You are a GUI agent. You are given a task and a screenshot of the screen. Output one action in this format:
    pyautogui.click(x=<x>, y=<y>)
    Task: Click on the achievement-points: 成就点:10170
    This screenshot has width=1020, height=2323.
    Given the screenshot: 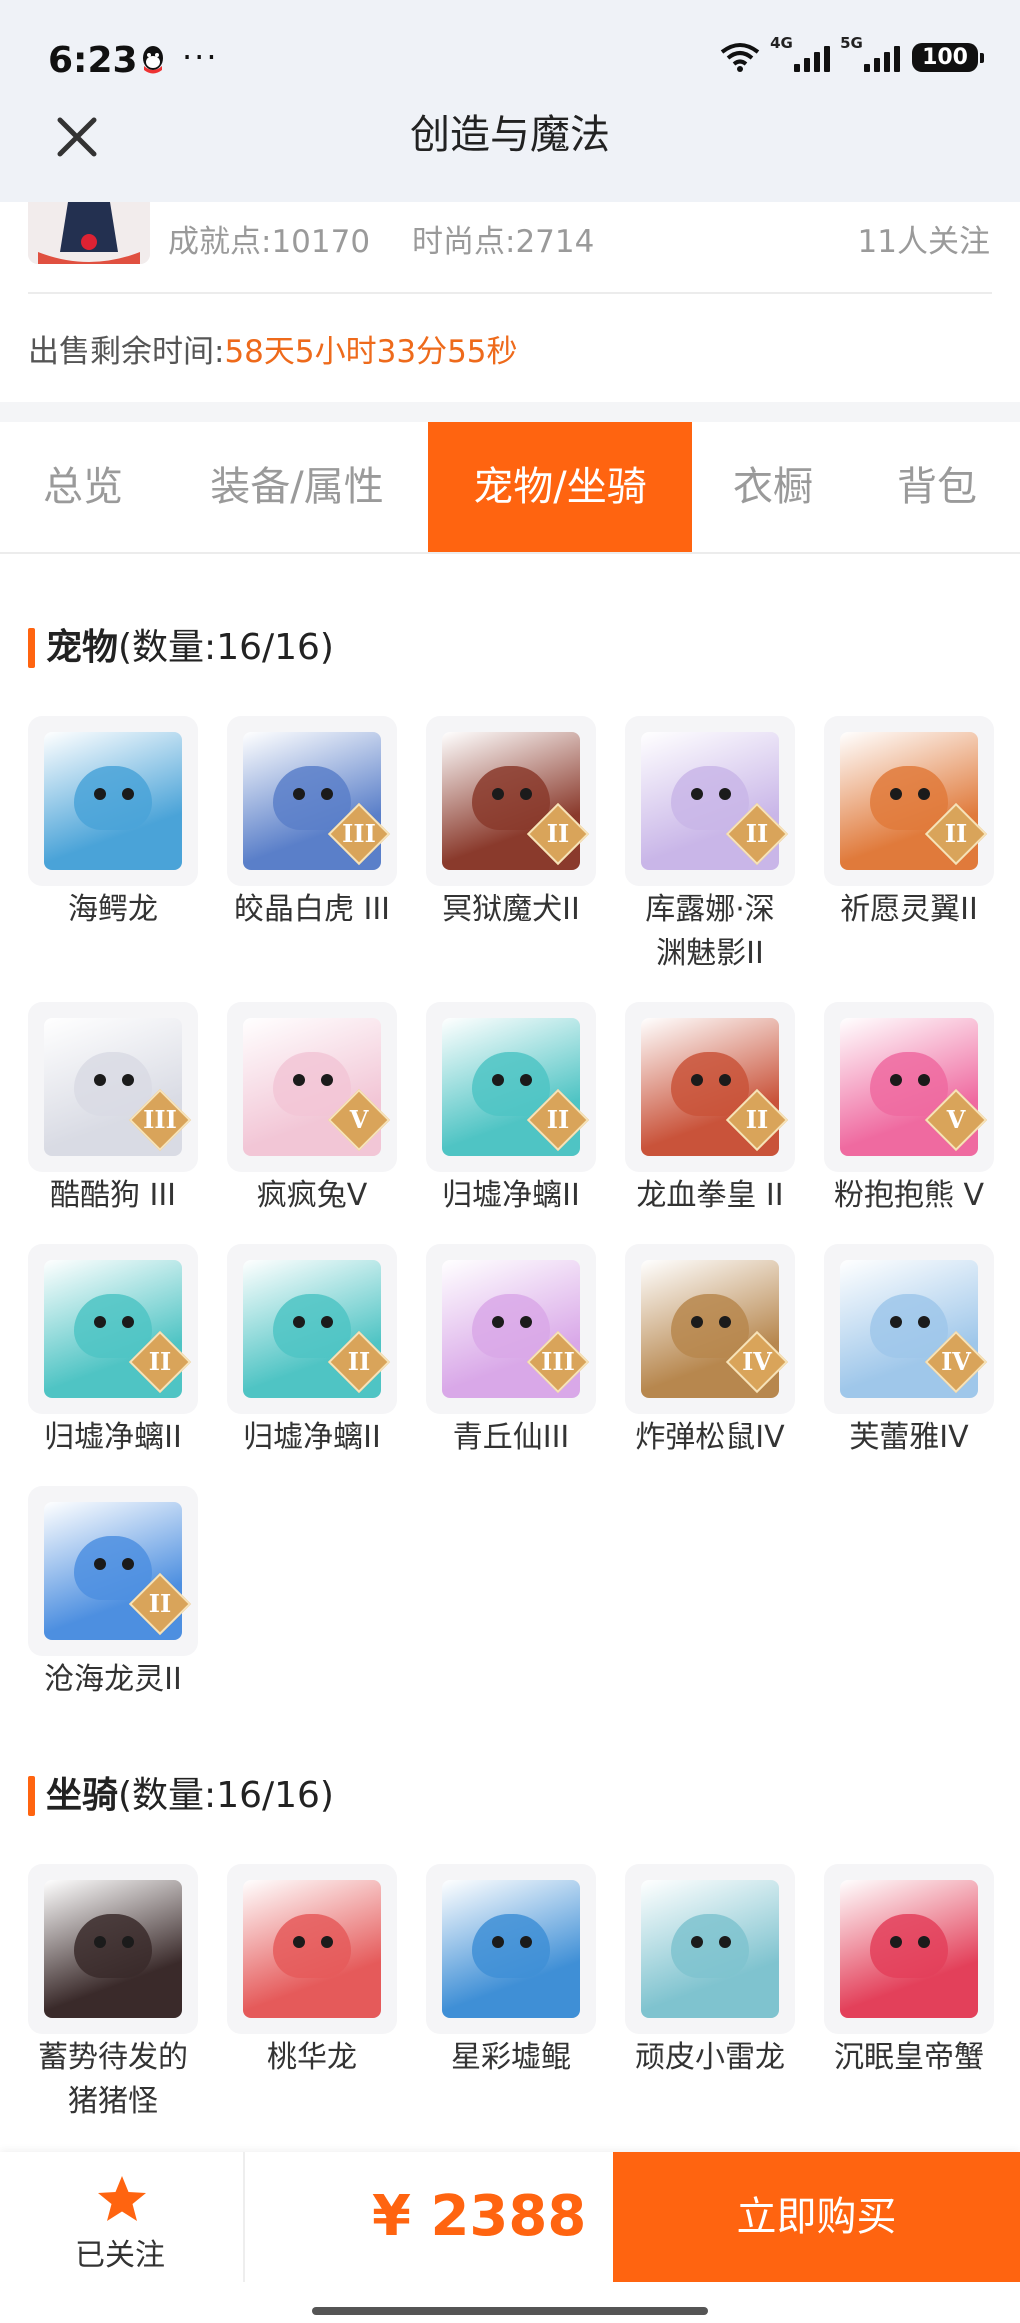 What is the action you would take?
    pyautogui.click(x=269, y=242)
    